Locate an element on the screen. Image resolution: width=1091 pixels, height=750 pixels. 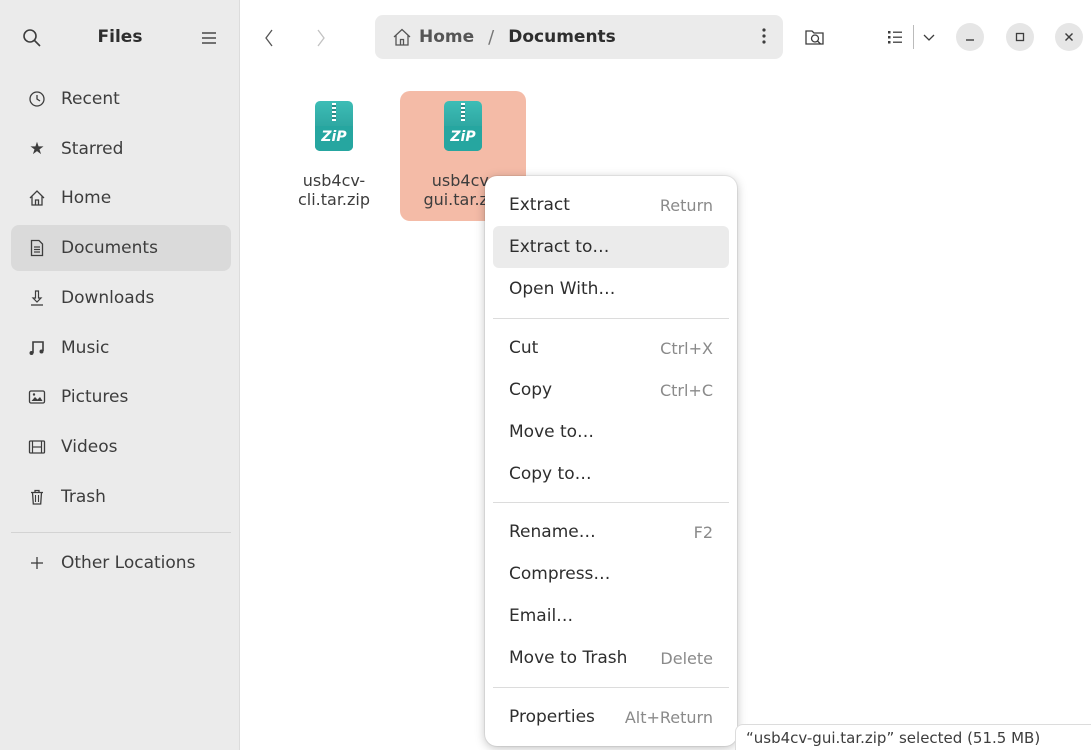
sidebar-item-other-locations: Other Locations is located at coordinates (121, 563).